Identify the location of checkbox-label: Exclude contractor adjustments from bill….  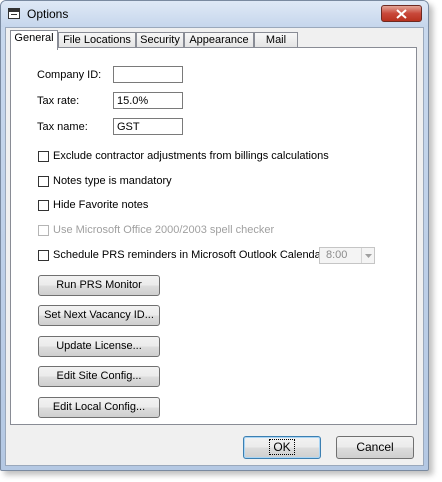
(191, 156).